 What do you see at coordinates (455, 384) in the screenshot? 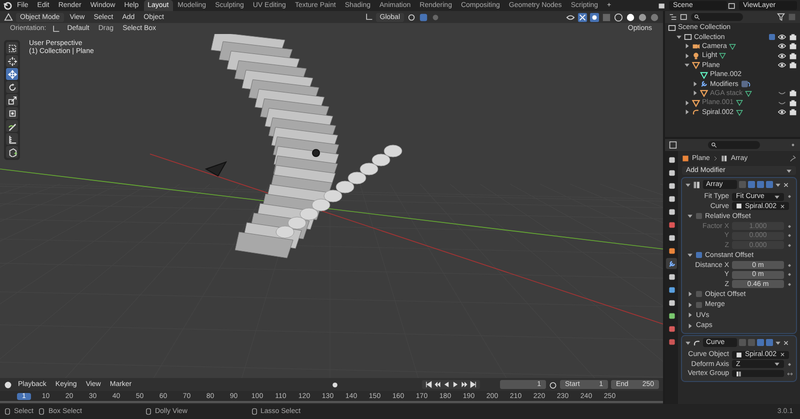
I see `play-icon` at bounding box center [455, 384].